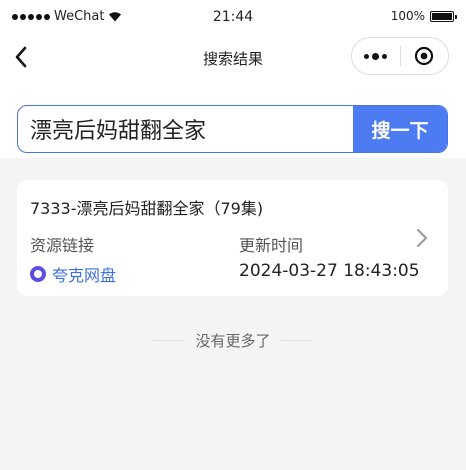 The image size is (466, 470). Describe the element at coordinates (407, 16) in the screenshot. I see `battery-percent: 100%` at that location.